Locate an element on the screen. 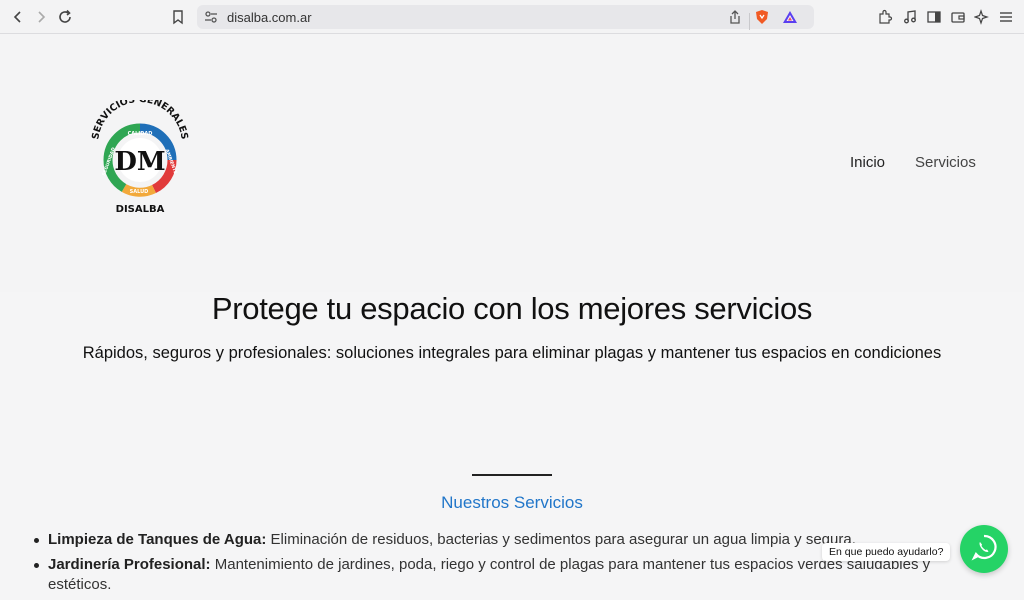 This screenshot has height=600, width=1024. wallet-icon is located at coordinates (958, 17).